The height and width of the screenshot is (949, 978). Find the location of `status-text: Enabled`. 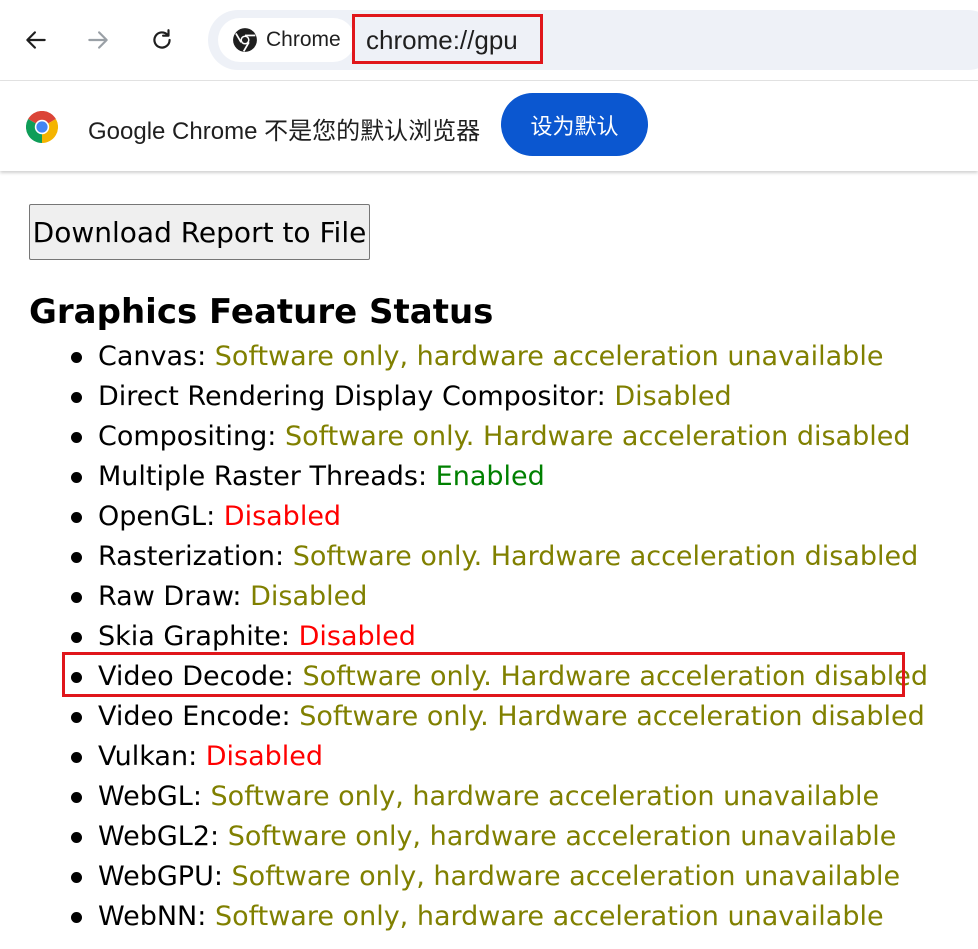

status-text: Enabled is located at coordinates (490, 476).